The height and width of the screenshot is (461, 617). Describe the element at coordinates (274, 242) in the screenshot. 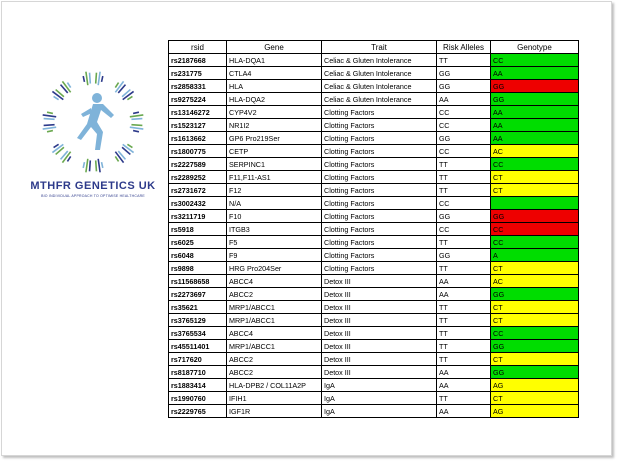

I see `gene-cell: F5` at that location.